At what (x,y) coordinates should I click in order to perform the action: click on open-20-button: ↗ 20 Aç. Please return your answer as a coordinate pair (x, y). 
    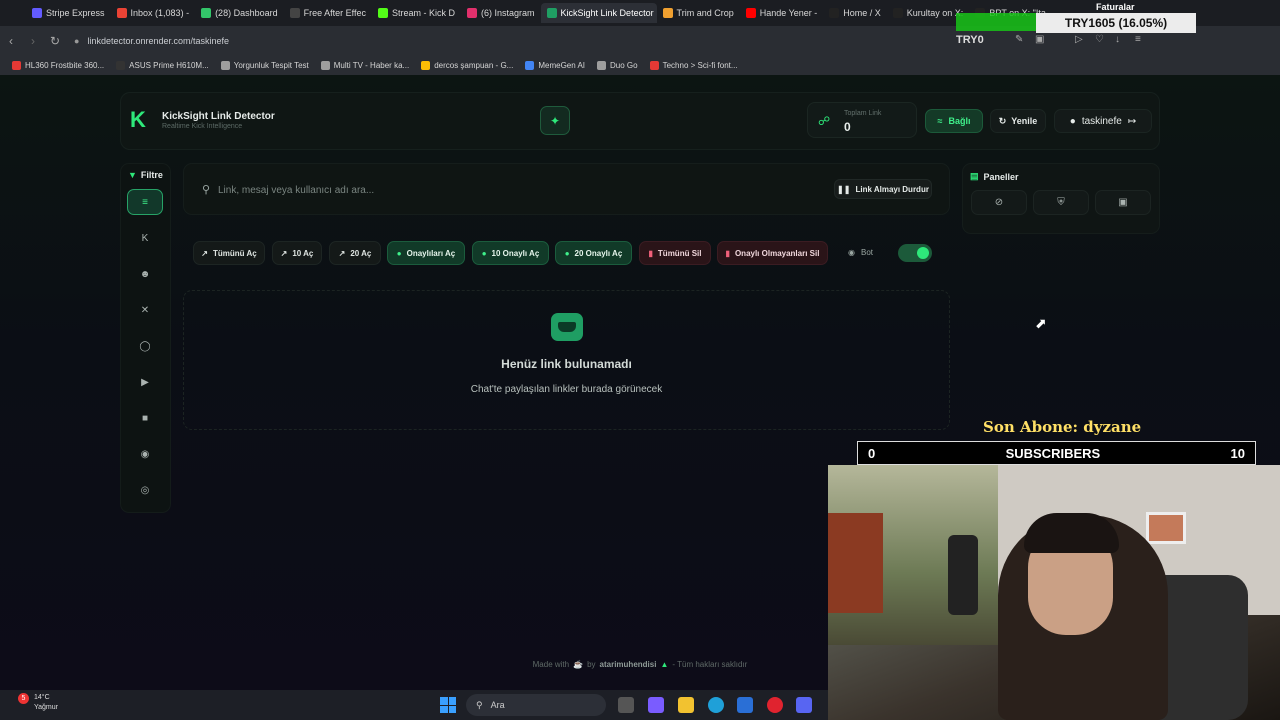
    Looking at the image, I should click on (355, 253).